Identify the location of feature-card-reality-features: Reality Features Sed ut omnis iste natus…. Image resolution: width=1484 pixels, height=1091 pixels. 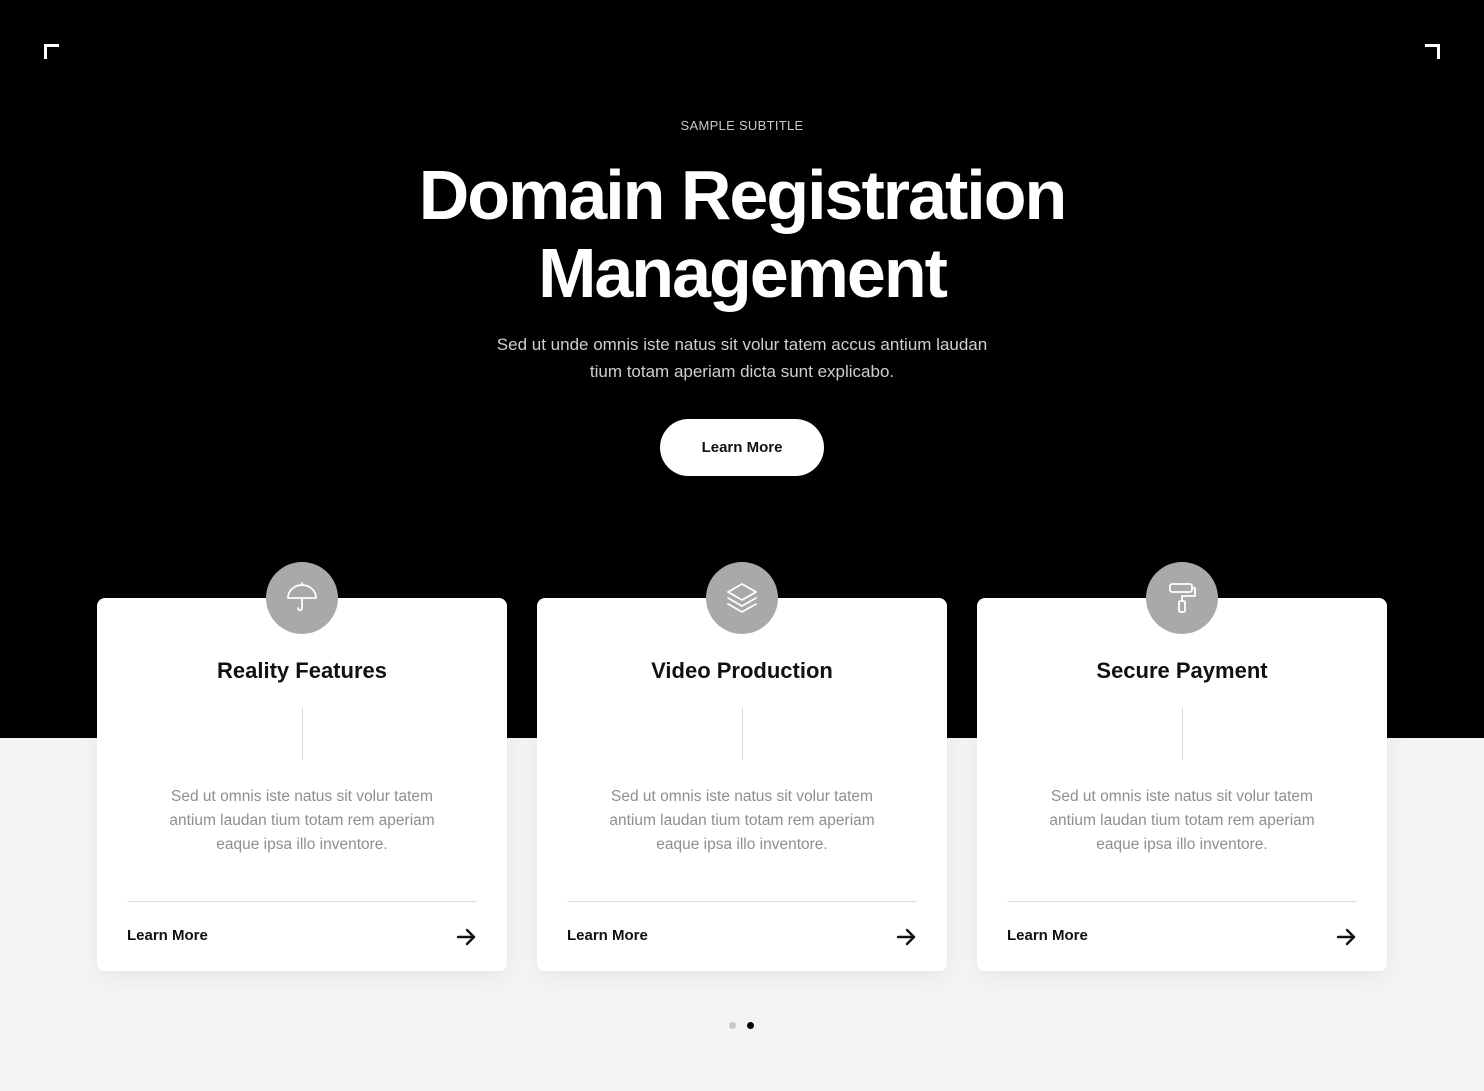
(302, 766).